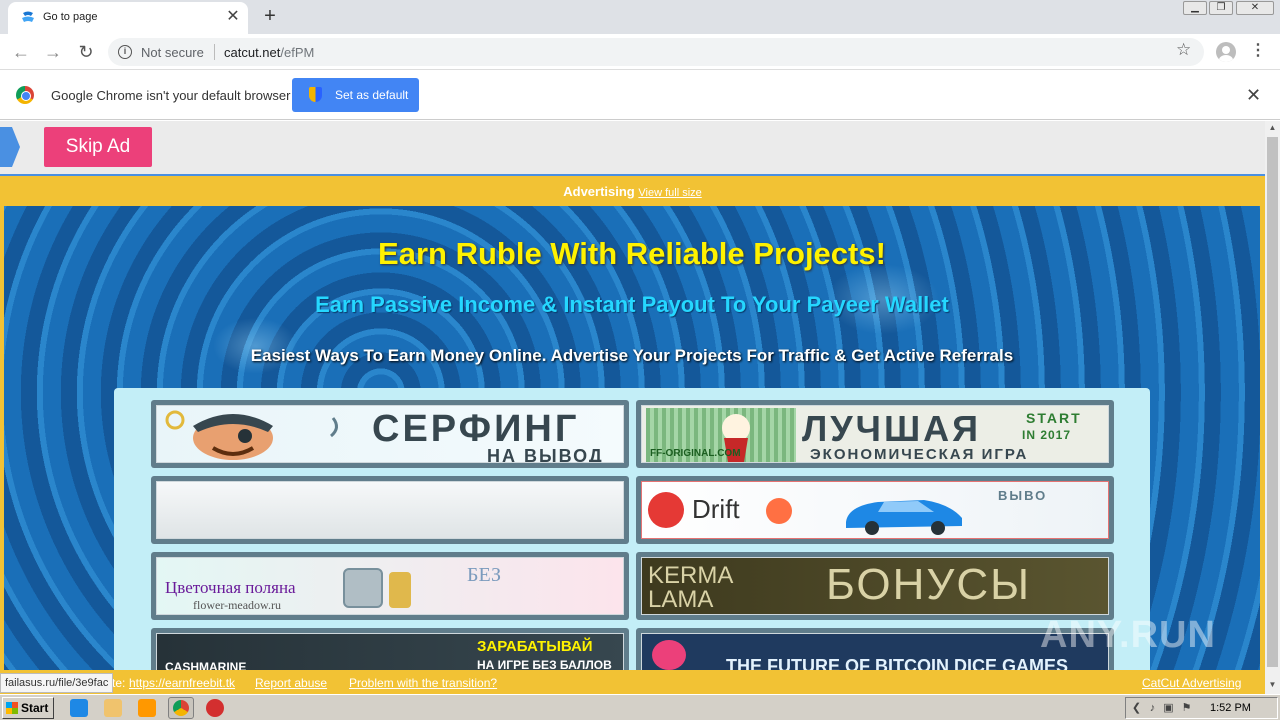 This screenshot has width=1280, height=720. I want to click on coins-icon, so click(400, 590).